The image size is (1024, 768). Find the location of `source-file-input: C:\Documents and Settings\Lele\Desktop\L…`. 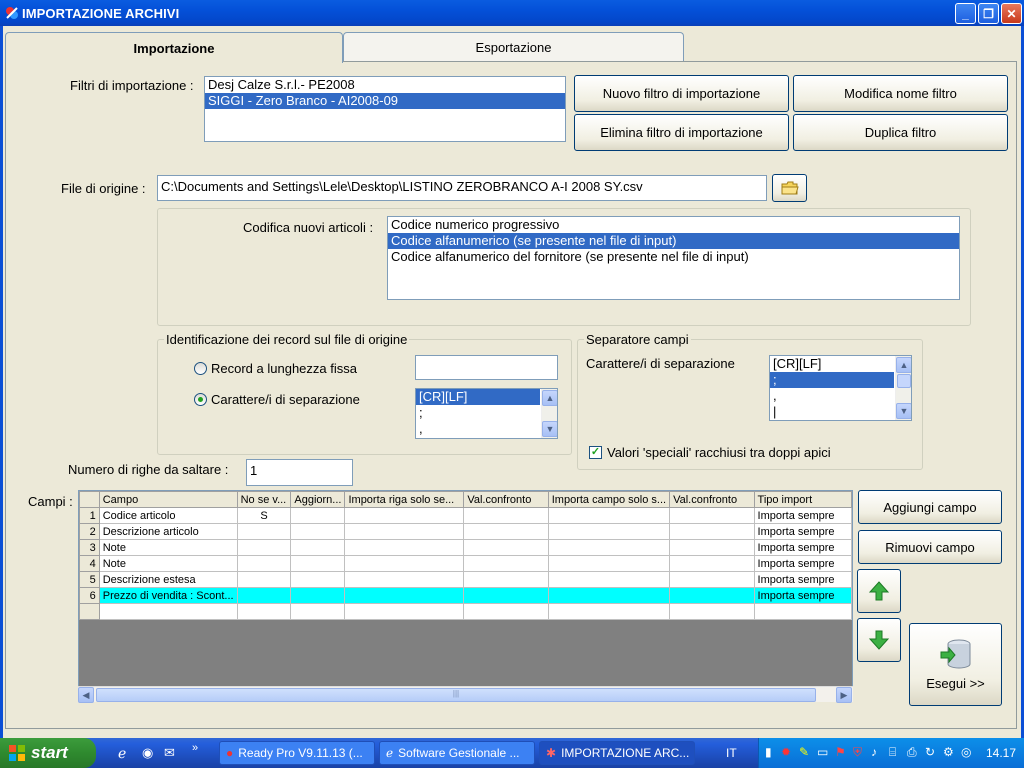

source-file-input: C:\Documents and Settings\Lele\Desktop\L… is located at coordinates (462, 188).